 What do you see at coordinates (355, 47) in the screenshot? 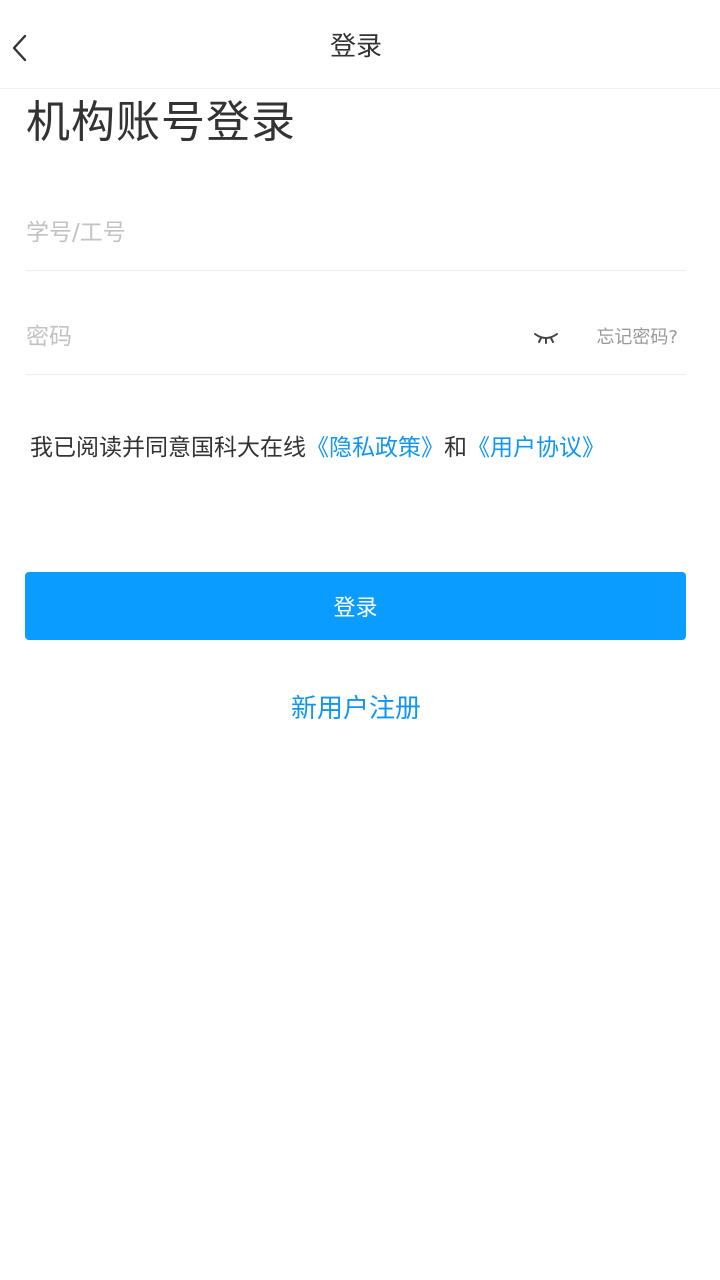
I see `nav-title: 登录` at bounding box center [355, 47].